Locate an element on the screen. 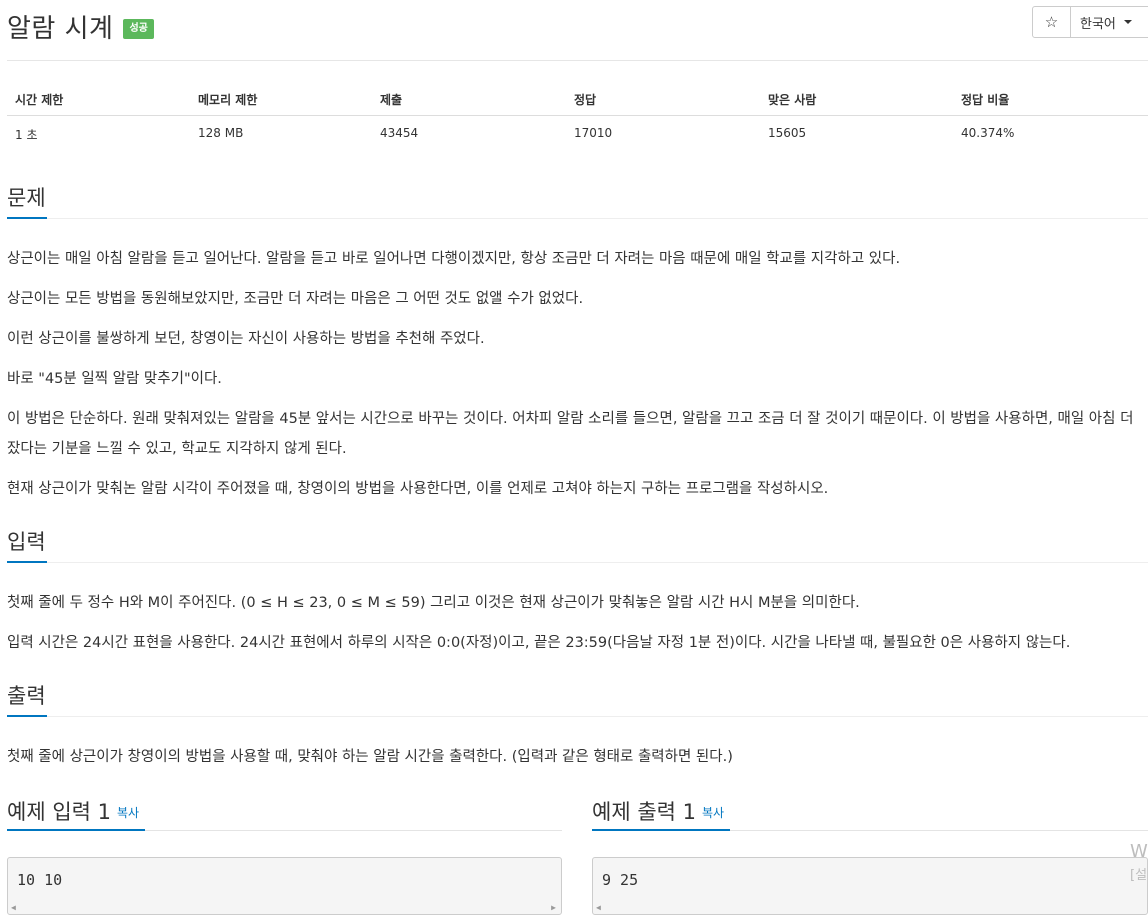 Image resolution: width=1148 pixels, height=922 pixels. copy-sample-input-link: 복사 is located at coordinates (128, 813).